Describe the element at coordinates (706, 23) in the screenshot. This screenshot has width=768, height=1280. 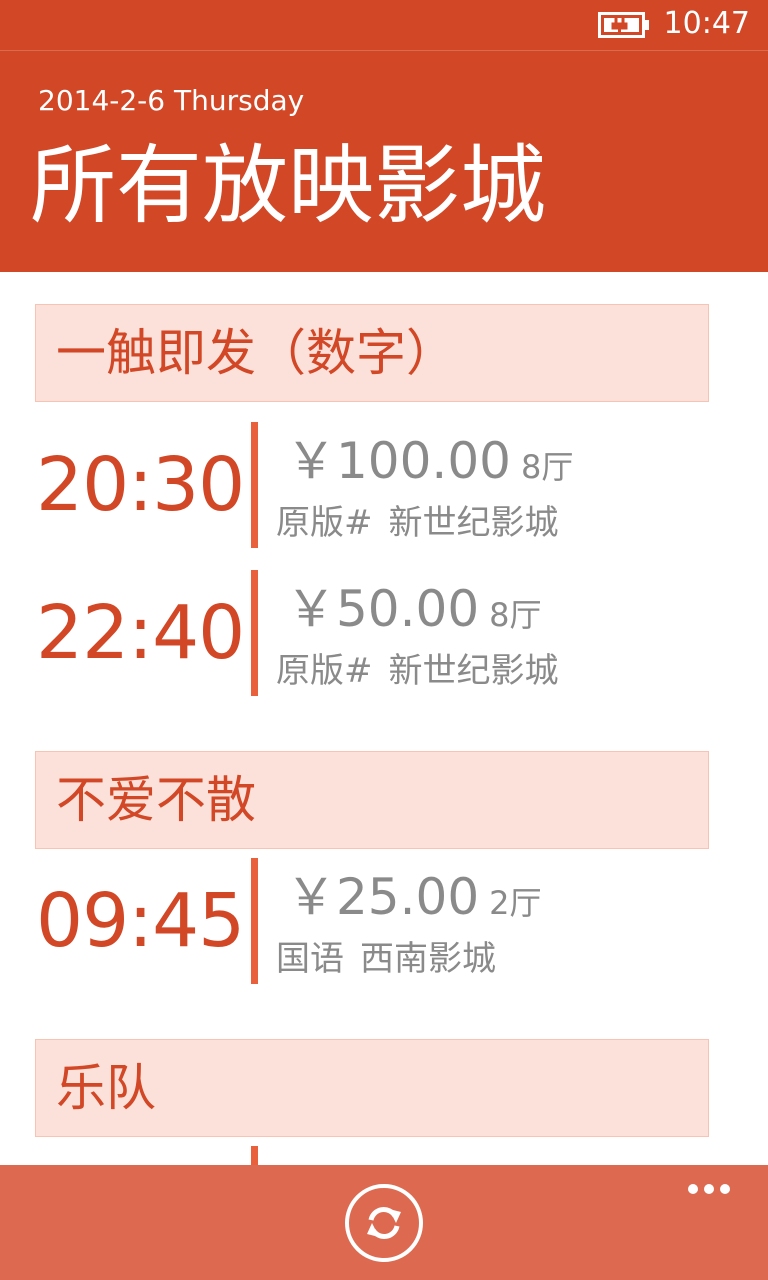
I see `clock: 10:47` at that location.